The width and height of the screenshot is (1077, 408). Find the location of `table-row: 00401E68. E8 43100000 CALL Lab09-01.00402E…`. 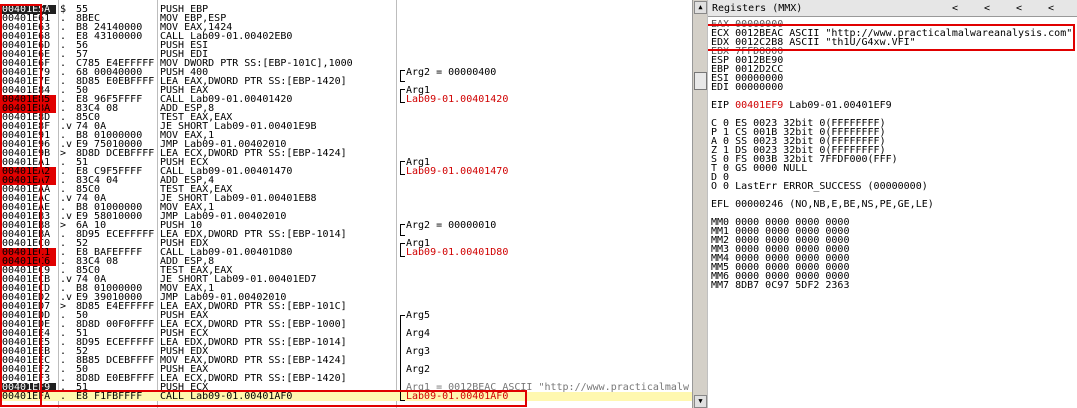

table-row: 00401E68. E8 43100000 CALL Lab09-01.00402E… is located at coordinates (346, 37).